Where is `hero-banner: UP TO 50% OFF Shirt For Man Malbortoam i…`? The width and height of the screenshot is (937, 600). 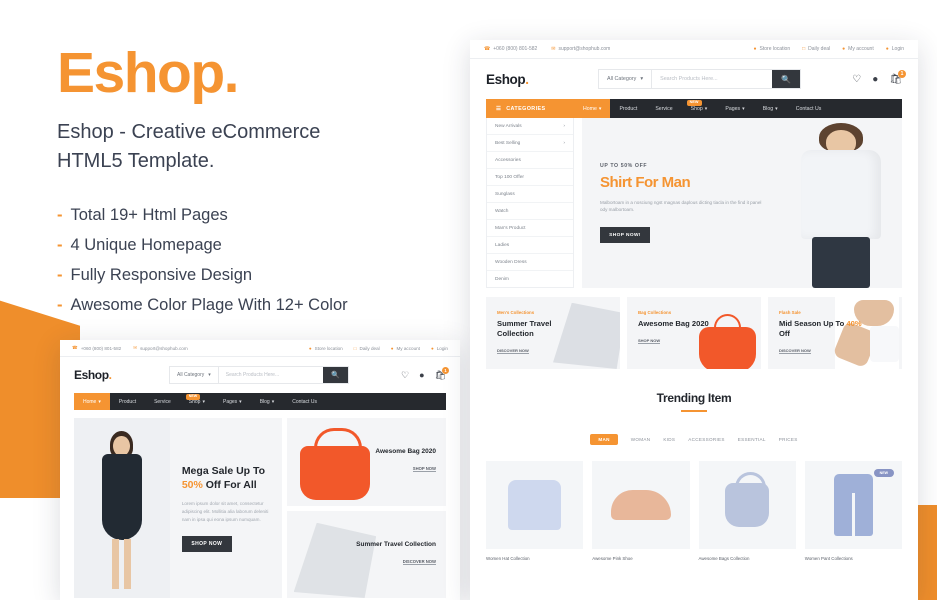
hero-banner: UP TO 50% OFF Shirt For Man Malbortoam i… is located at coordinates (742, 203).